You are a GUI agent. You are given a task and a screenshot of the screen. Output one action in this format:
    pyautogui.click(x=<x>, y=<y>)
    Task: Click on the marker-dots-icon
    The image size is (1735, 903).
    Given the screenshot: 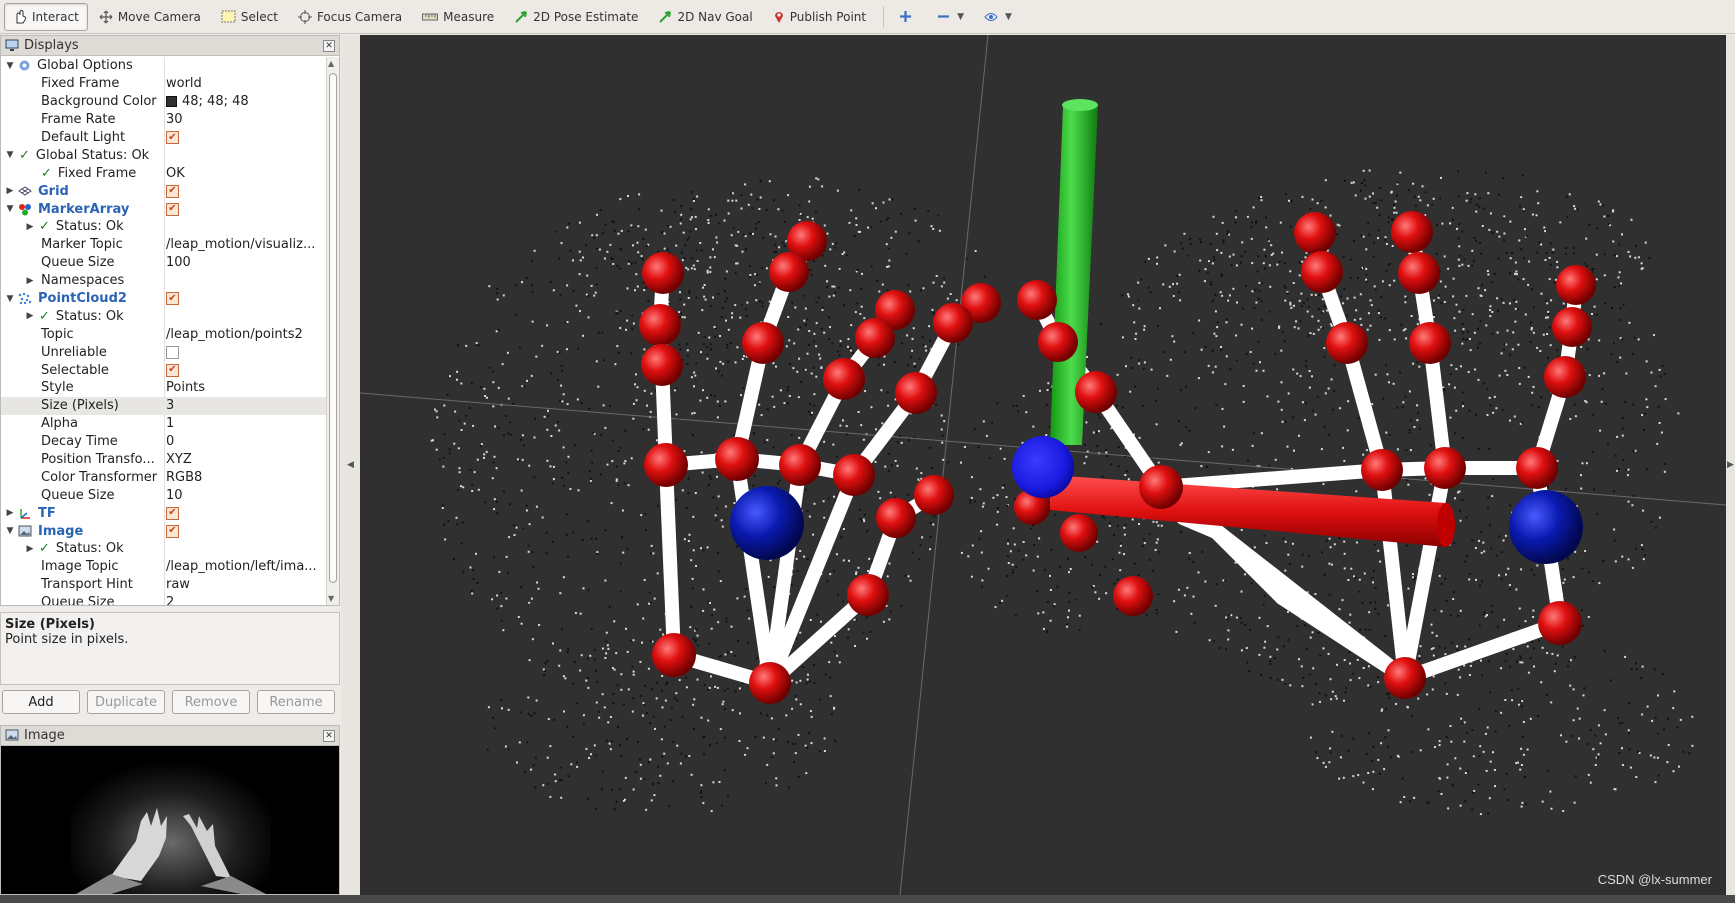 What is the action you would take?
    pyautogui.click(x=25, y=209)
    